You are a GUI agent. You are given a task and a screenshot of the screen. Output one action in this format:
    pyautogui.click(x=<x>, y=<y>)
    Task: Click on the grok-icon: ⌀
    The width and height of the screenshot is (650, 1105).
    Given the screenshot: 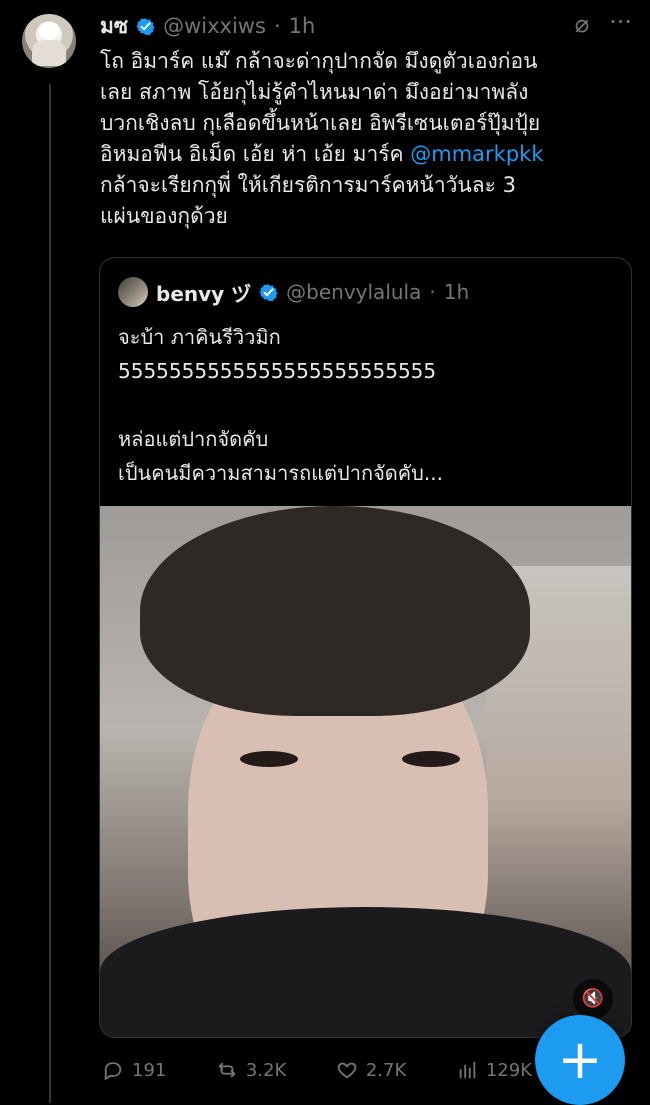 What is the action you would take?
    pyautogui.click(x=582, y=24)
    